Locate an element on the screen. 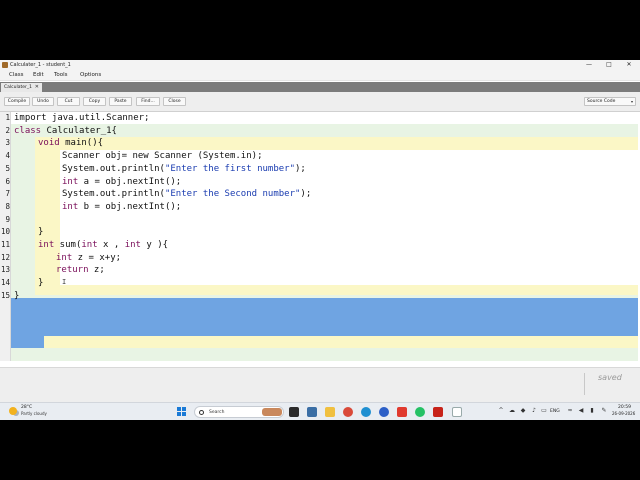  menu-bar: Class Edit Tools Options is located at coordinates (320, 75).